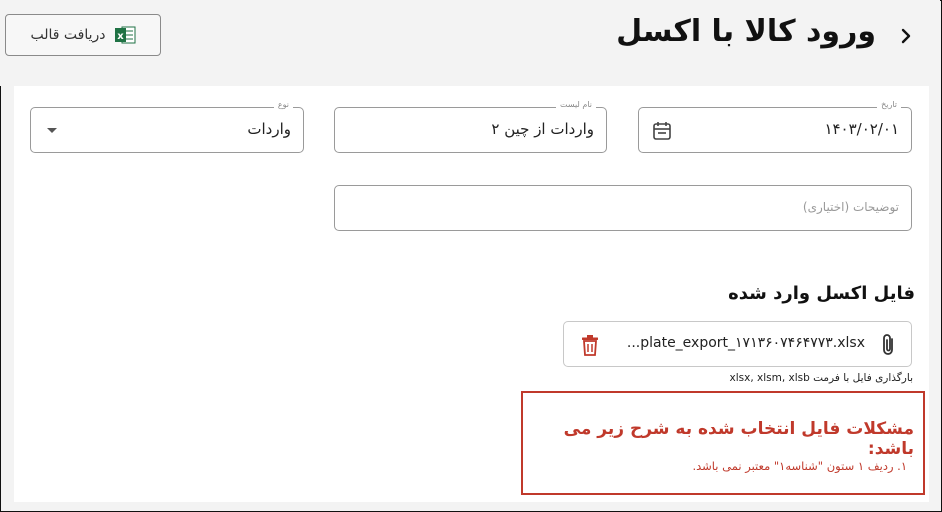  I want to click on list-name-legend: نام لیست, so click(575, 104).